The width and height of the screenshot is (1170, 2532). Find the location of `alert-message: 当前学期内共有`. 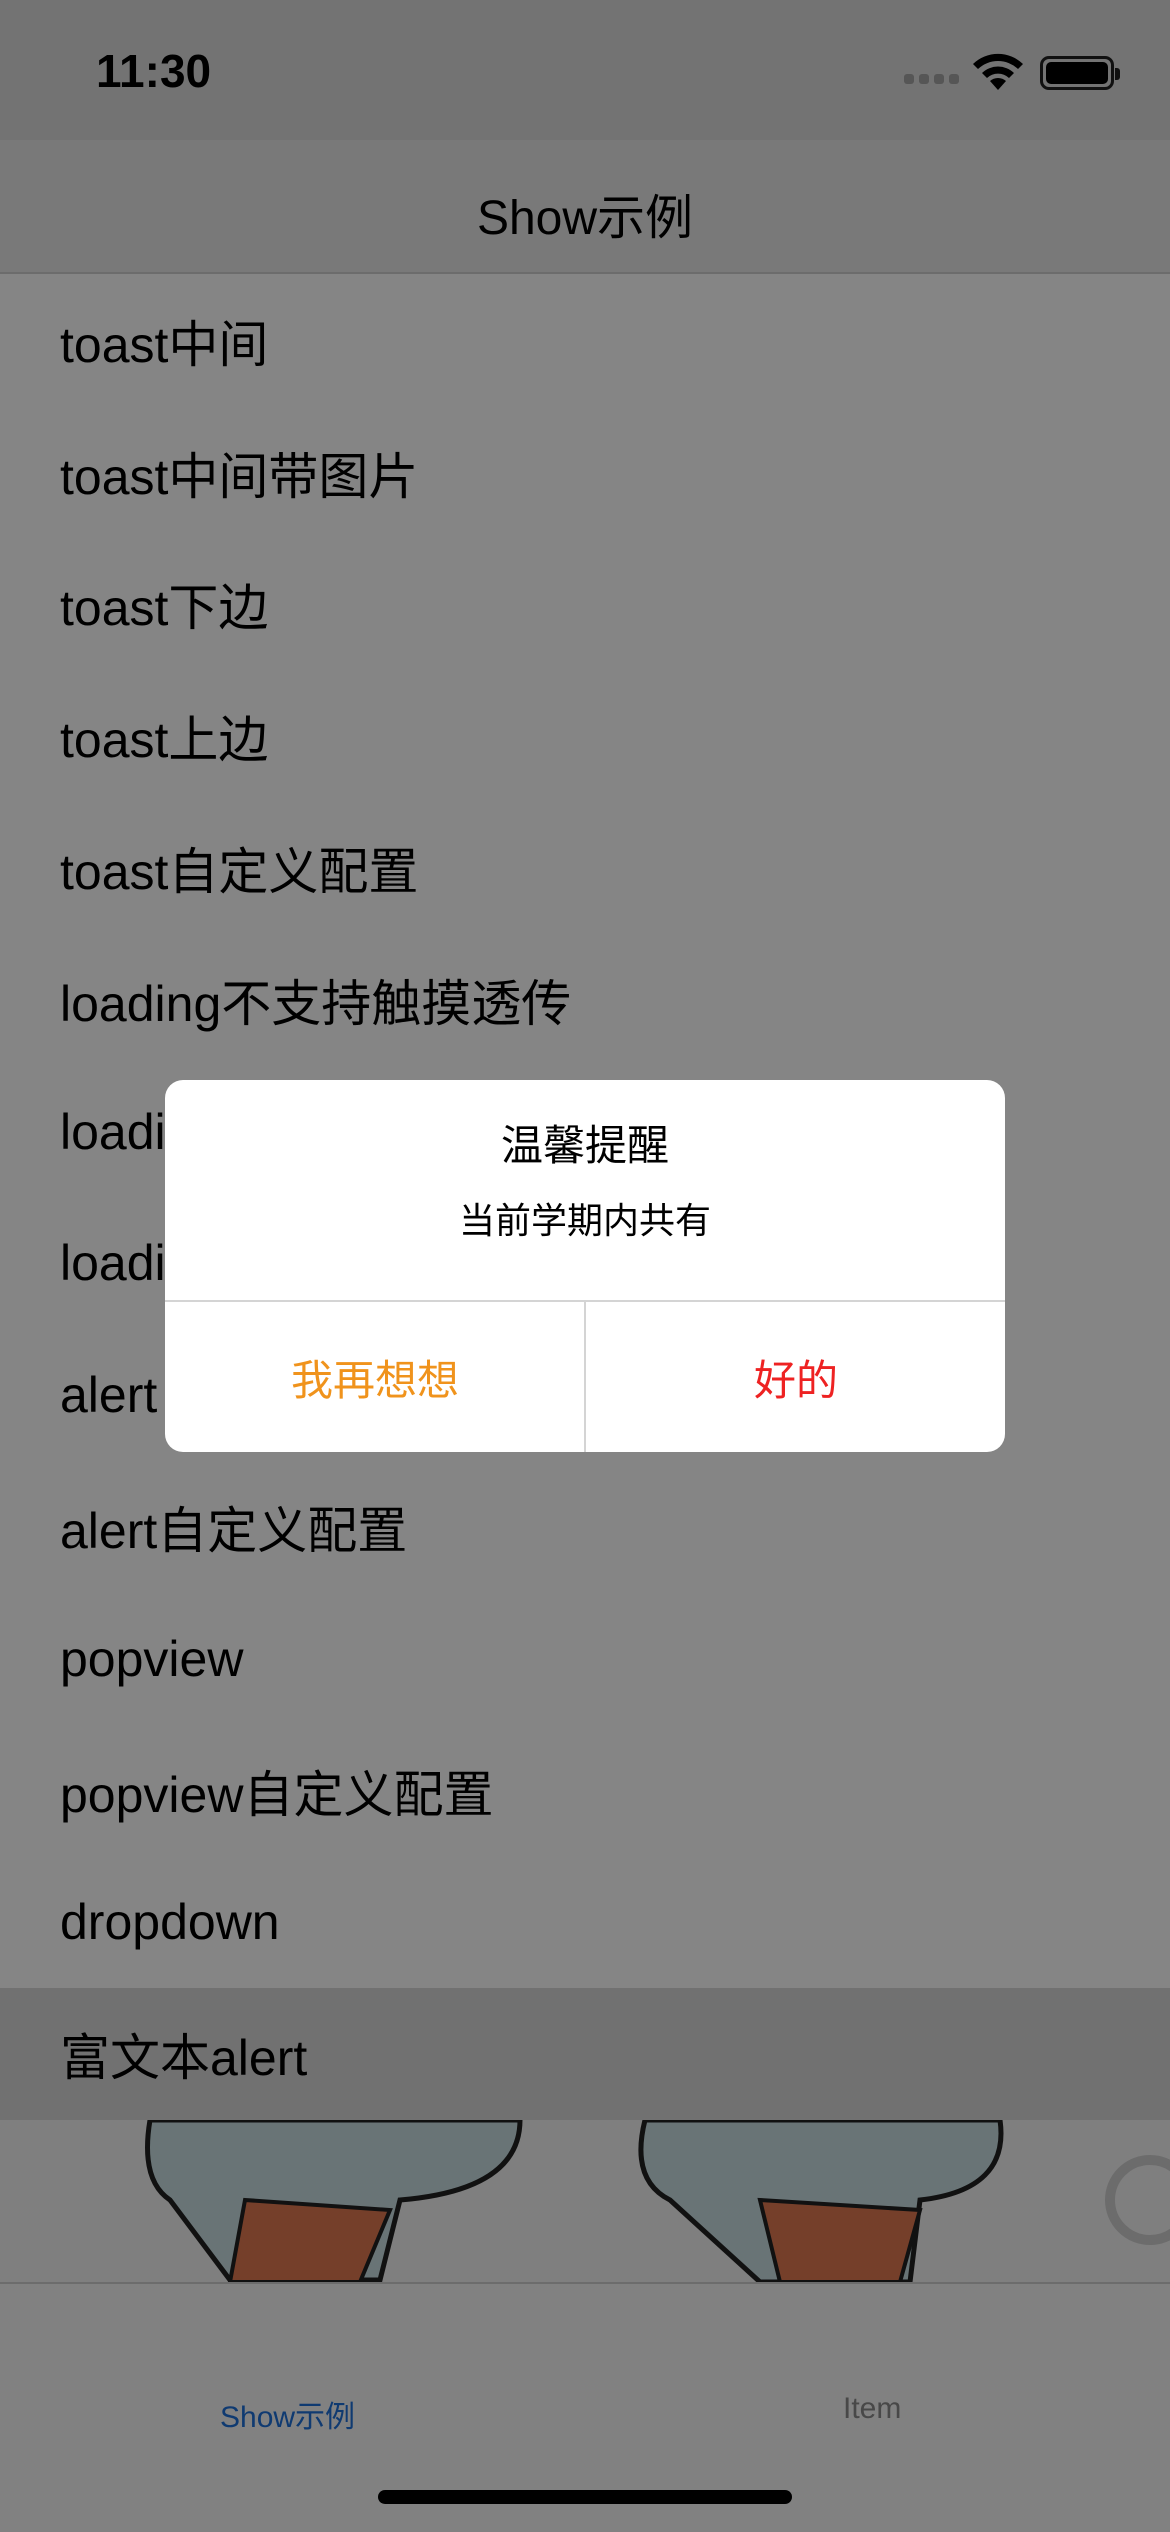

alert-message: 当前学期内共有 is located at coordinates (584, 1221).